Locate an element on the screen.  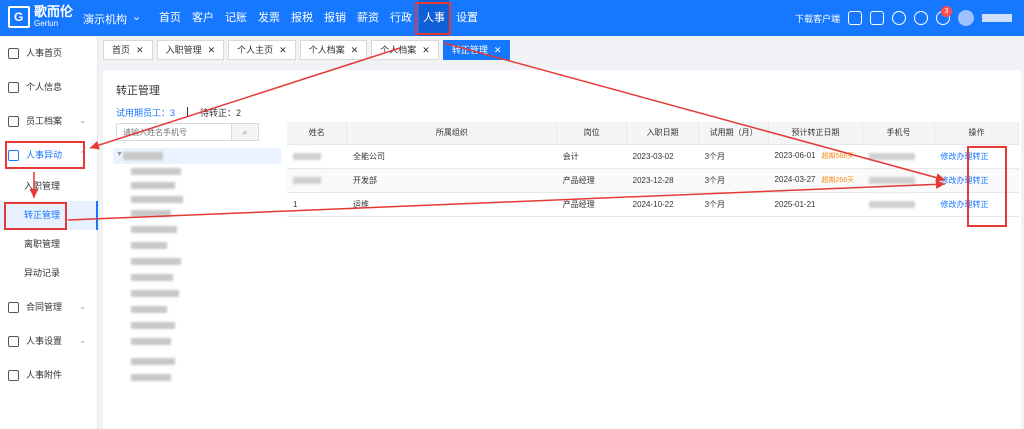
menu-item-settings: 设置 is located at coordinates (467, 18).